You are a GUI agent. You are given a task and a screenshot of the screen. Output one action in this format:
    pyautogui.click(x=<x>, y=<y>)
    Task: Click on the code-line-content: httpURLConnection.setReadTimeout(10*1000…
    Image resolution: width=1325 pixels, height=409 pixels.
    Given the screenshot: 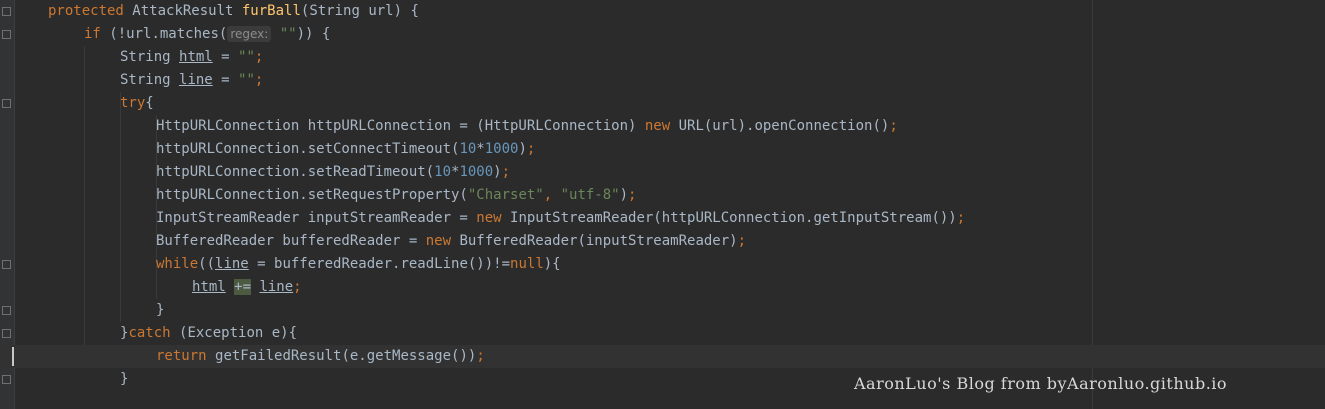 What is the action you would take?
    pyautogui.click(x=333, y=172)
    